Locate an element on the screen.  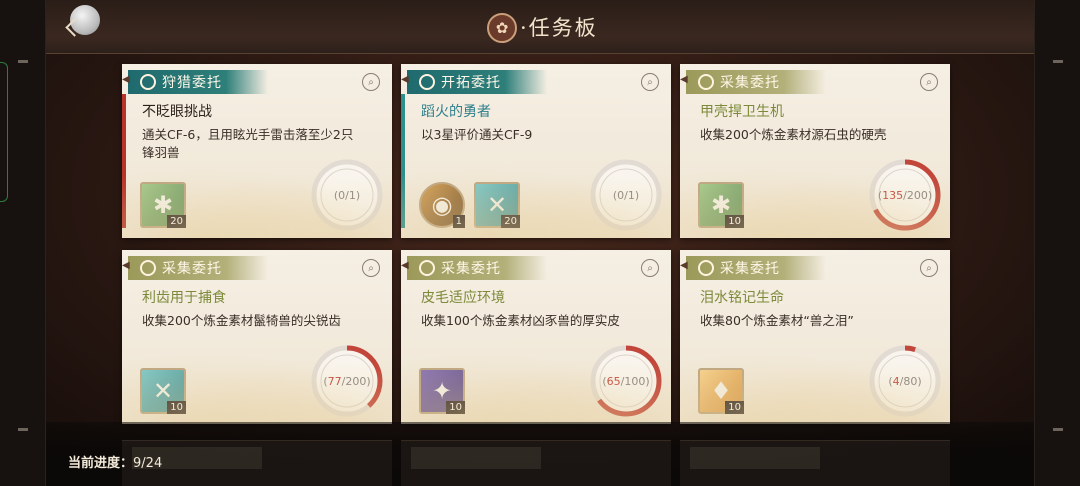
overall-progress: 当前进度：9/24 is located at coordinates (115, 461).